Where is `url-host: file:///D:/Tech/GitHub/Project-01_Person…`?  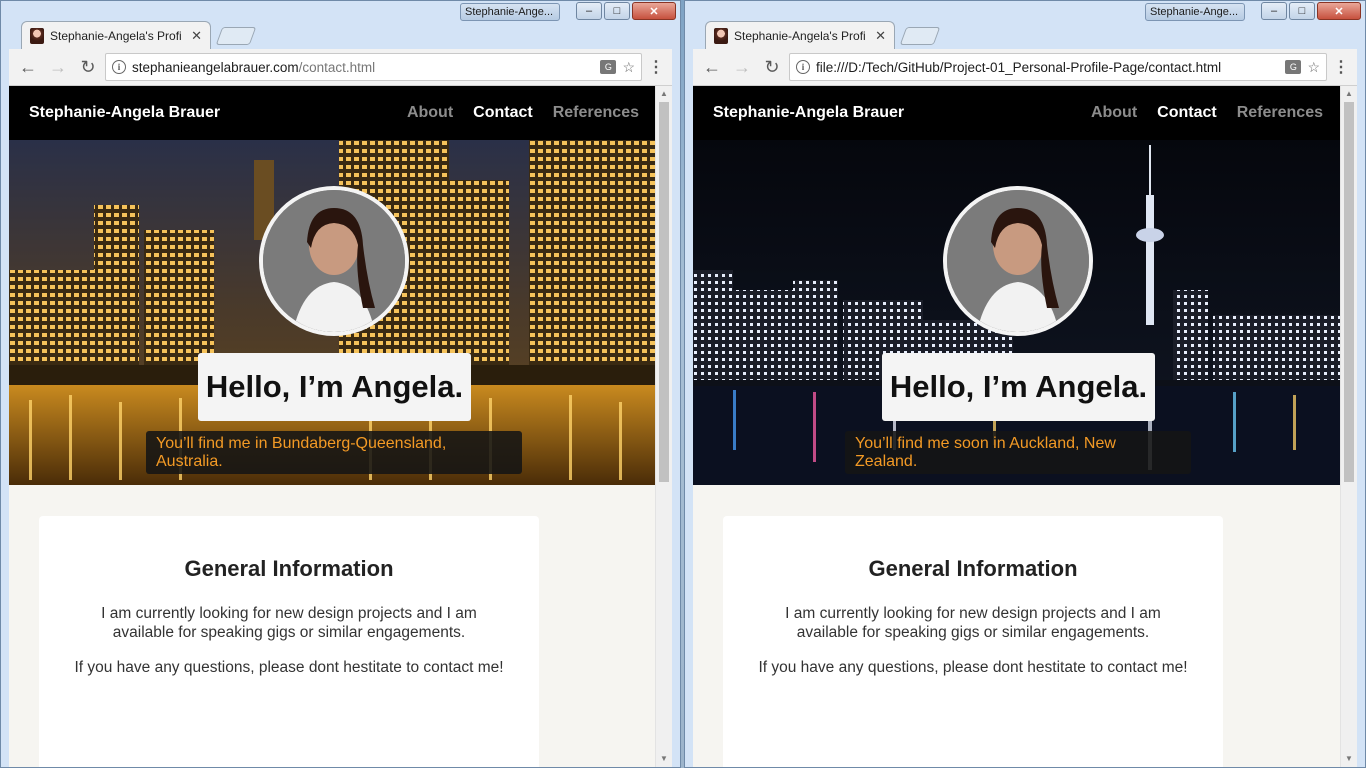
url-host: file:///D:/Tech/GitHub/Project-01_Person… is located at coordinates (1019, 67).